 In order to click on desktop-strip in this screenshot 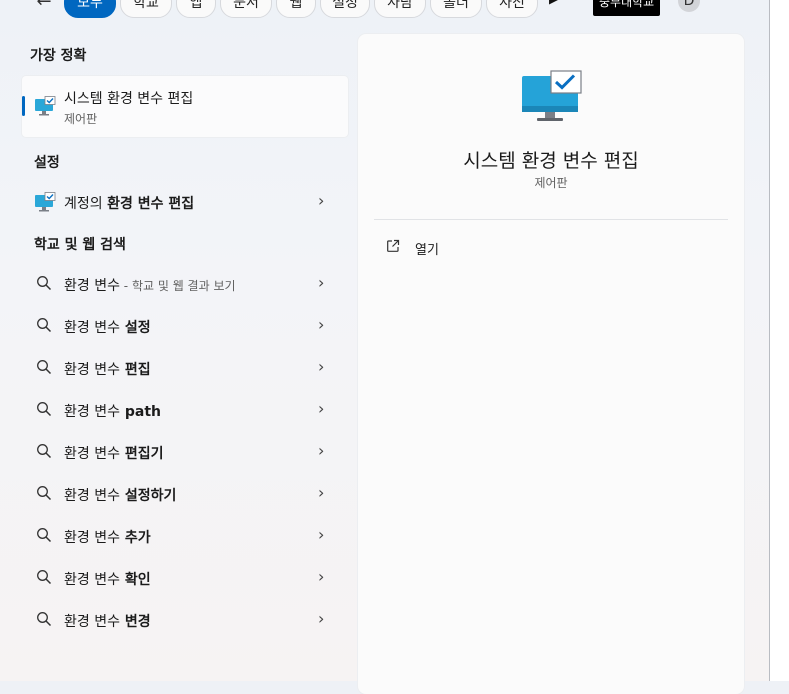, I will do `click(779, 340)`.